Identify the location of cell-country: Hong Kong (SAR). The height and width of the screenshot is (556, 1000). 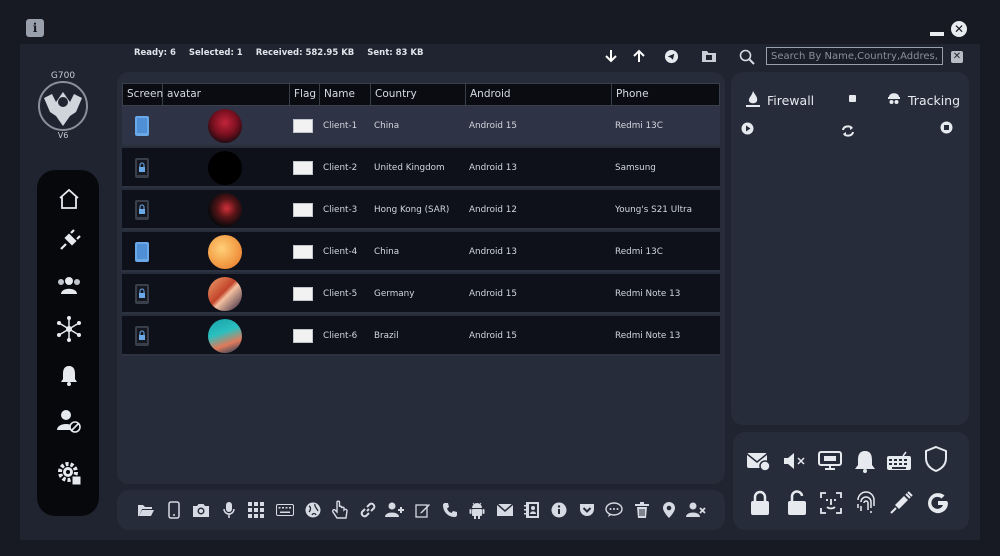
(412, 210).